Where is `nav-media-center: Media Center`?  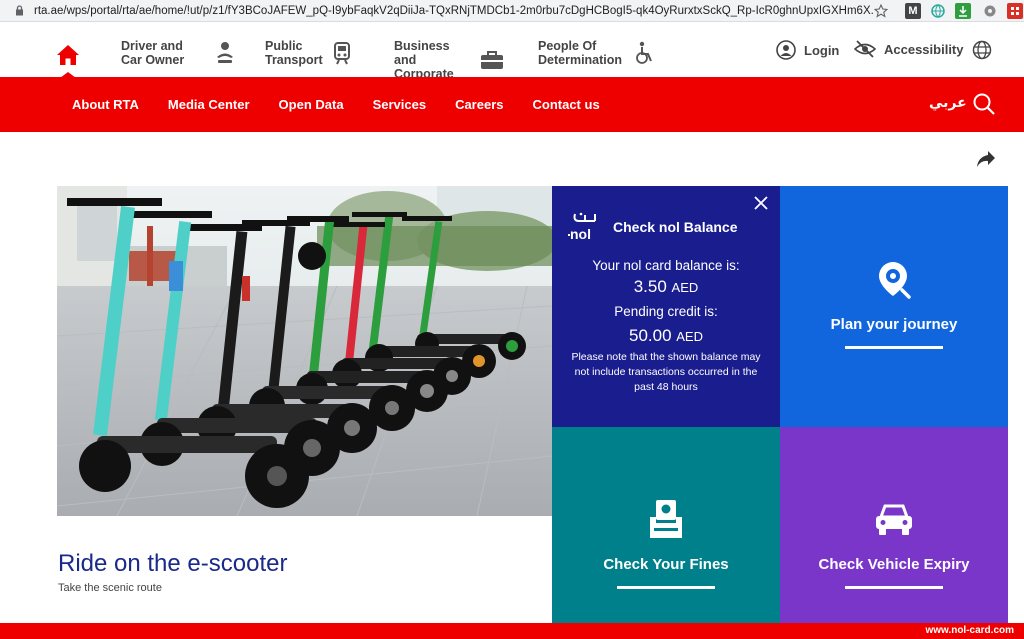 nav-media-center: Media Center is located at coordinates (209, 104).